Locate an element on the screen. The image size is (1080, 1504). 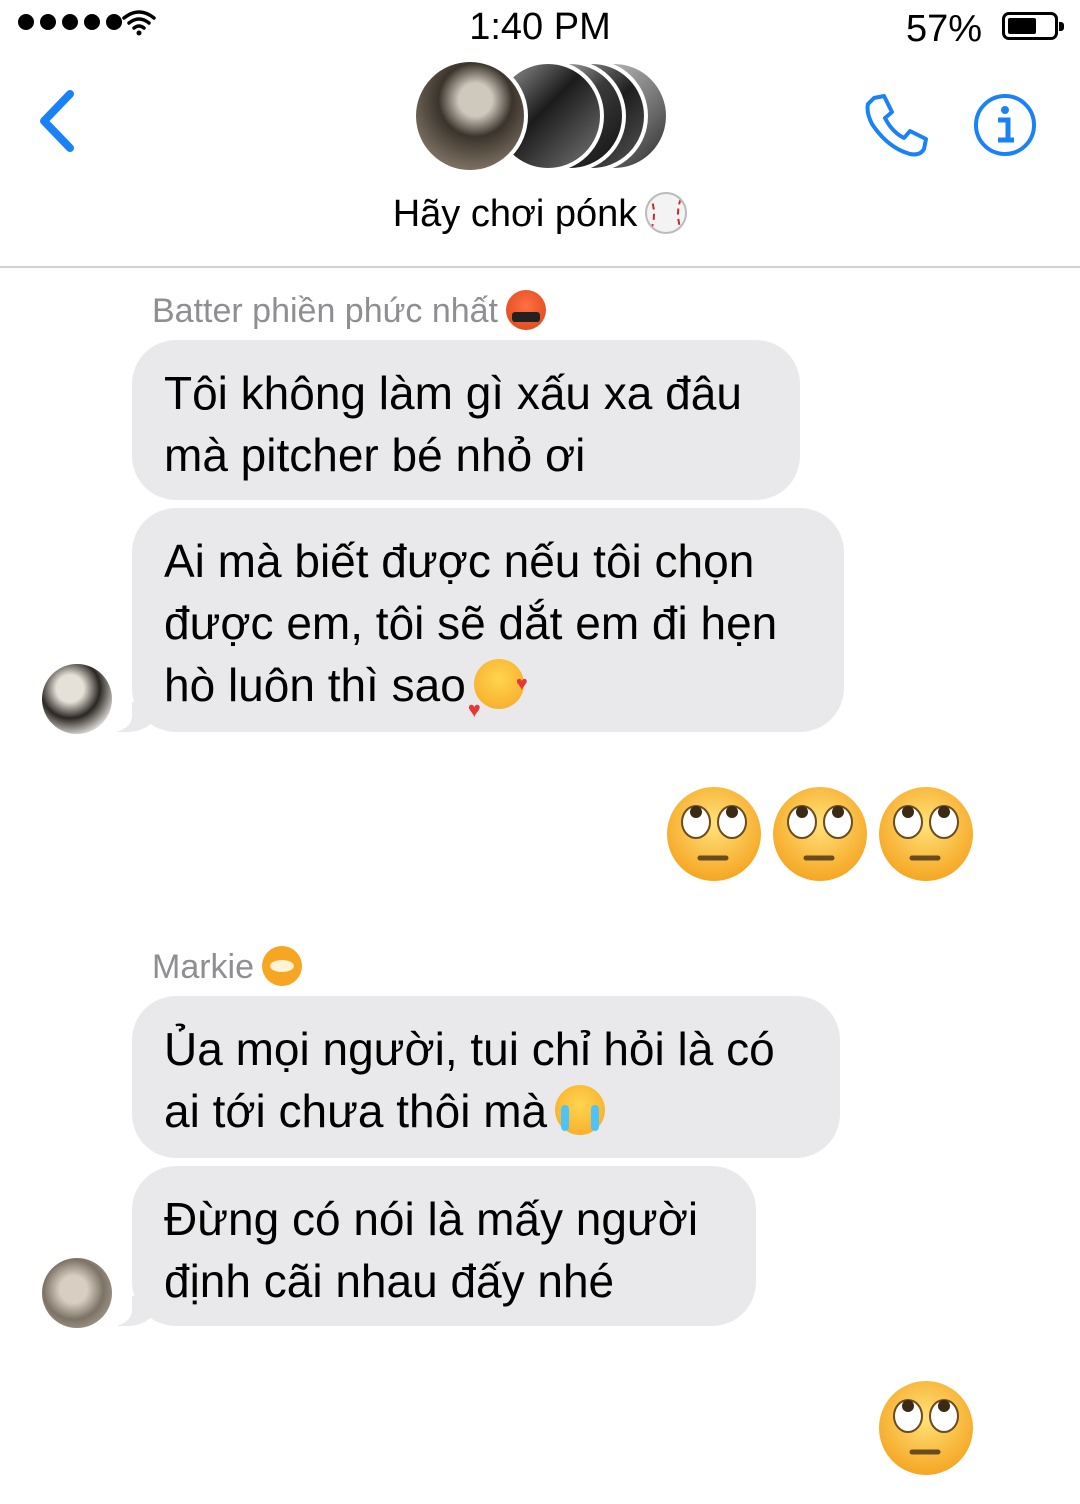
smiling-face-with-hearts-icon is located at coordinates (498, 697).